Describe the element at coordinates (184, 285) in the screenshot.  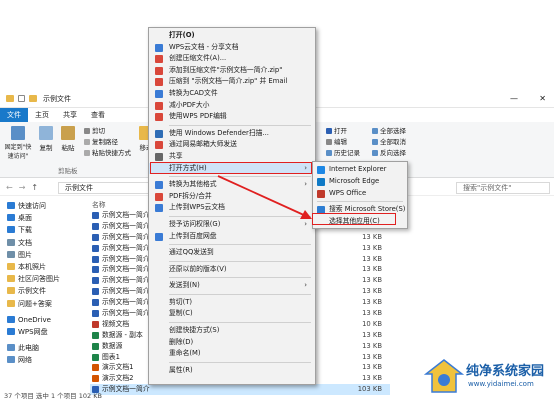
I see `context-menu-item-label: 发送到(N)` at that location.